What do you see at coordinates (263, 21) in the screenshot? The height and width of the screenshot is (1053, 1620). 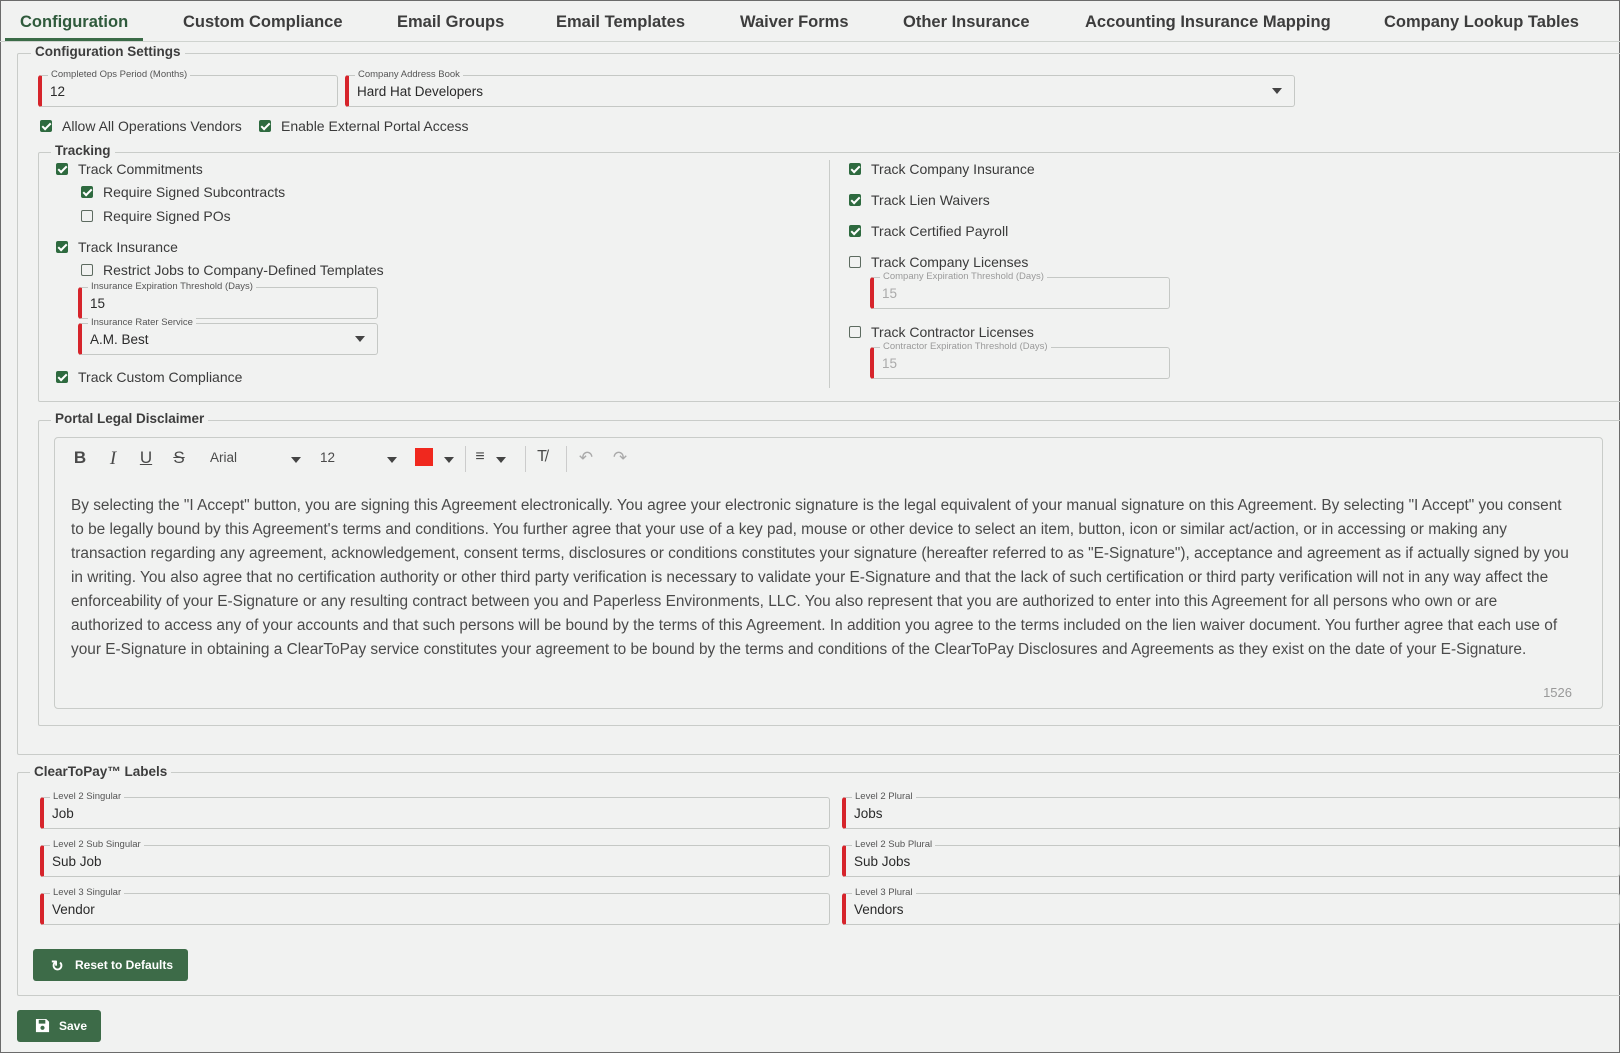 I see `tab-custom-compliance: Custom Compliance` at bounding box center [263, 21].